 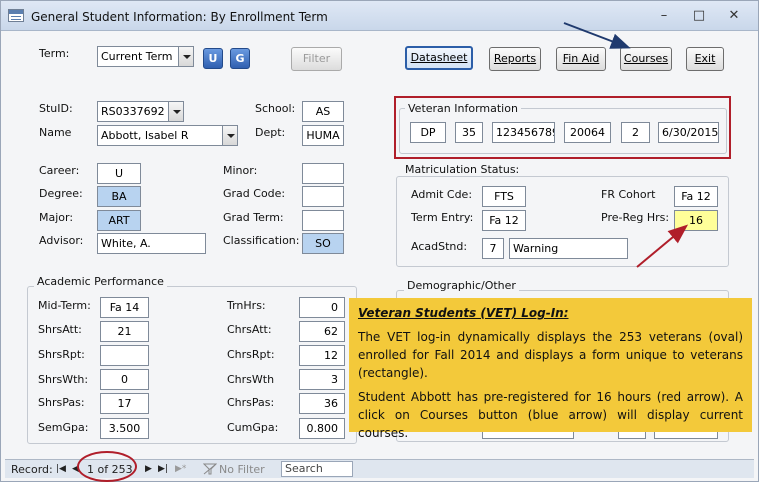 What do you see at coordinates (442, 217) in the screenshot?
I see `term-entry-label: Term Entry:` at bounding box center [442, 217].